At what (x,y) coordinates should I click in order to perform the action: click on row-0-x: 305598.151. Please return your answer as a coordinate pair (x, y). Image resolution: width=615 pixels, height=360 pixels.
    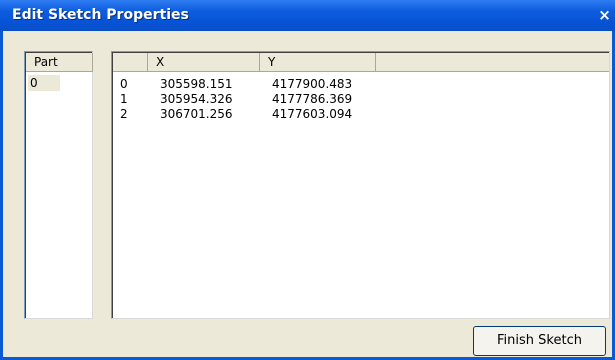
    Looking at the image, I should click on (196, 84).